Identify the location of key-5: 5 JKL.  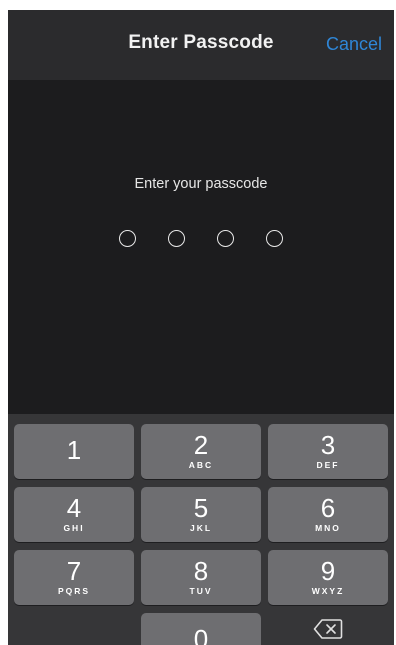
(201, 514).